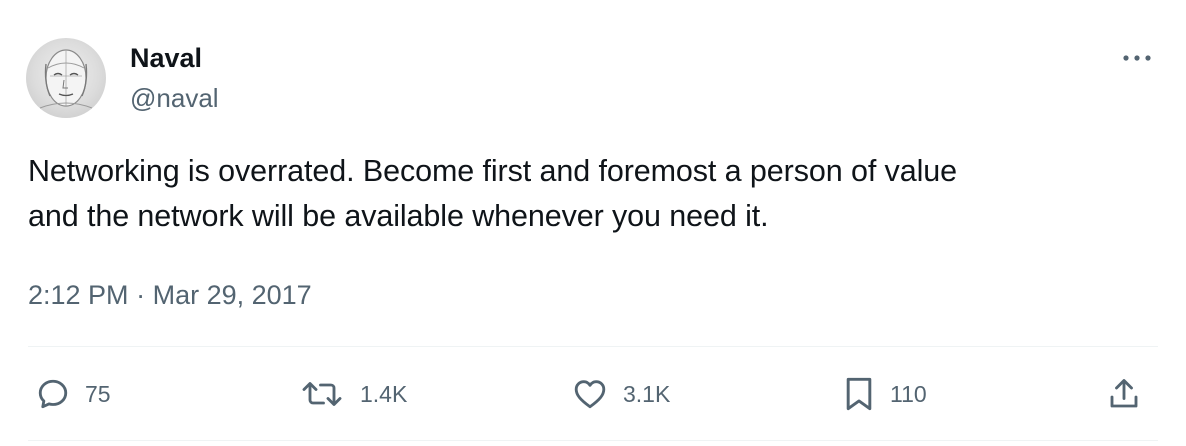  What do you see at coordinates (98, 394) in the screenshot?
I see `reply-count: 75` at bounding box center [98, 394].